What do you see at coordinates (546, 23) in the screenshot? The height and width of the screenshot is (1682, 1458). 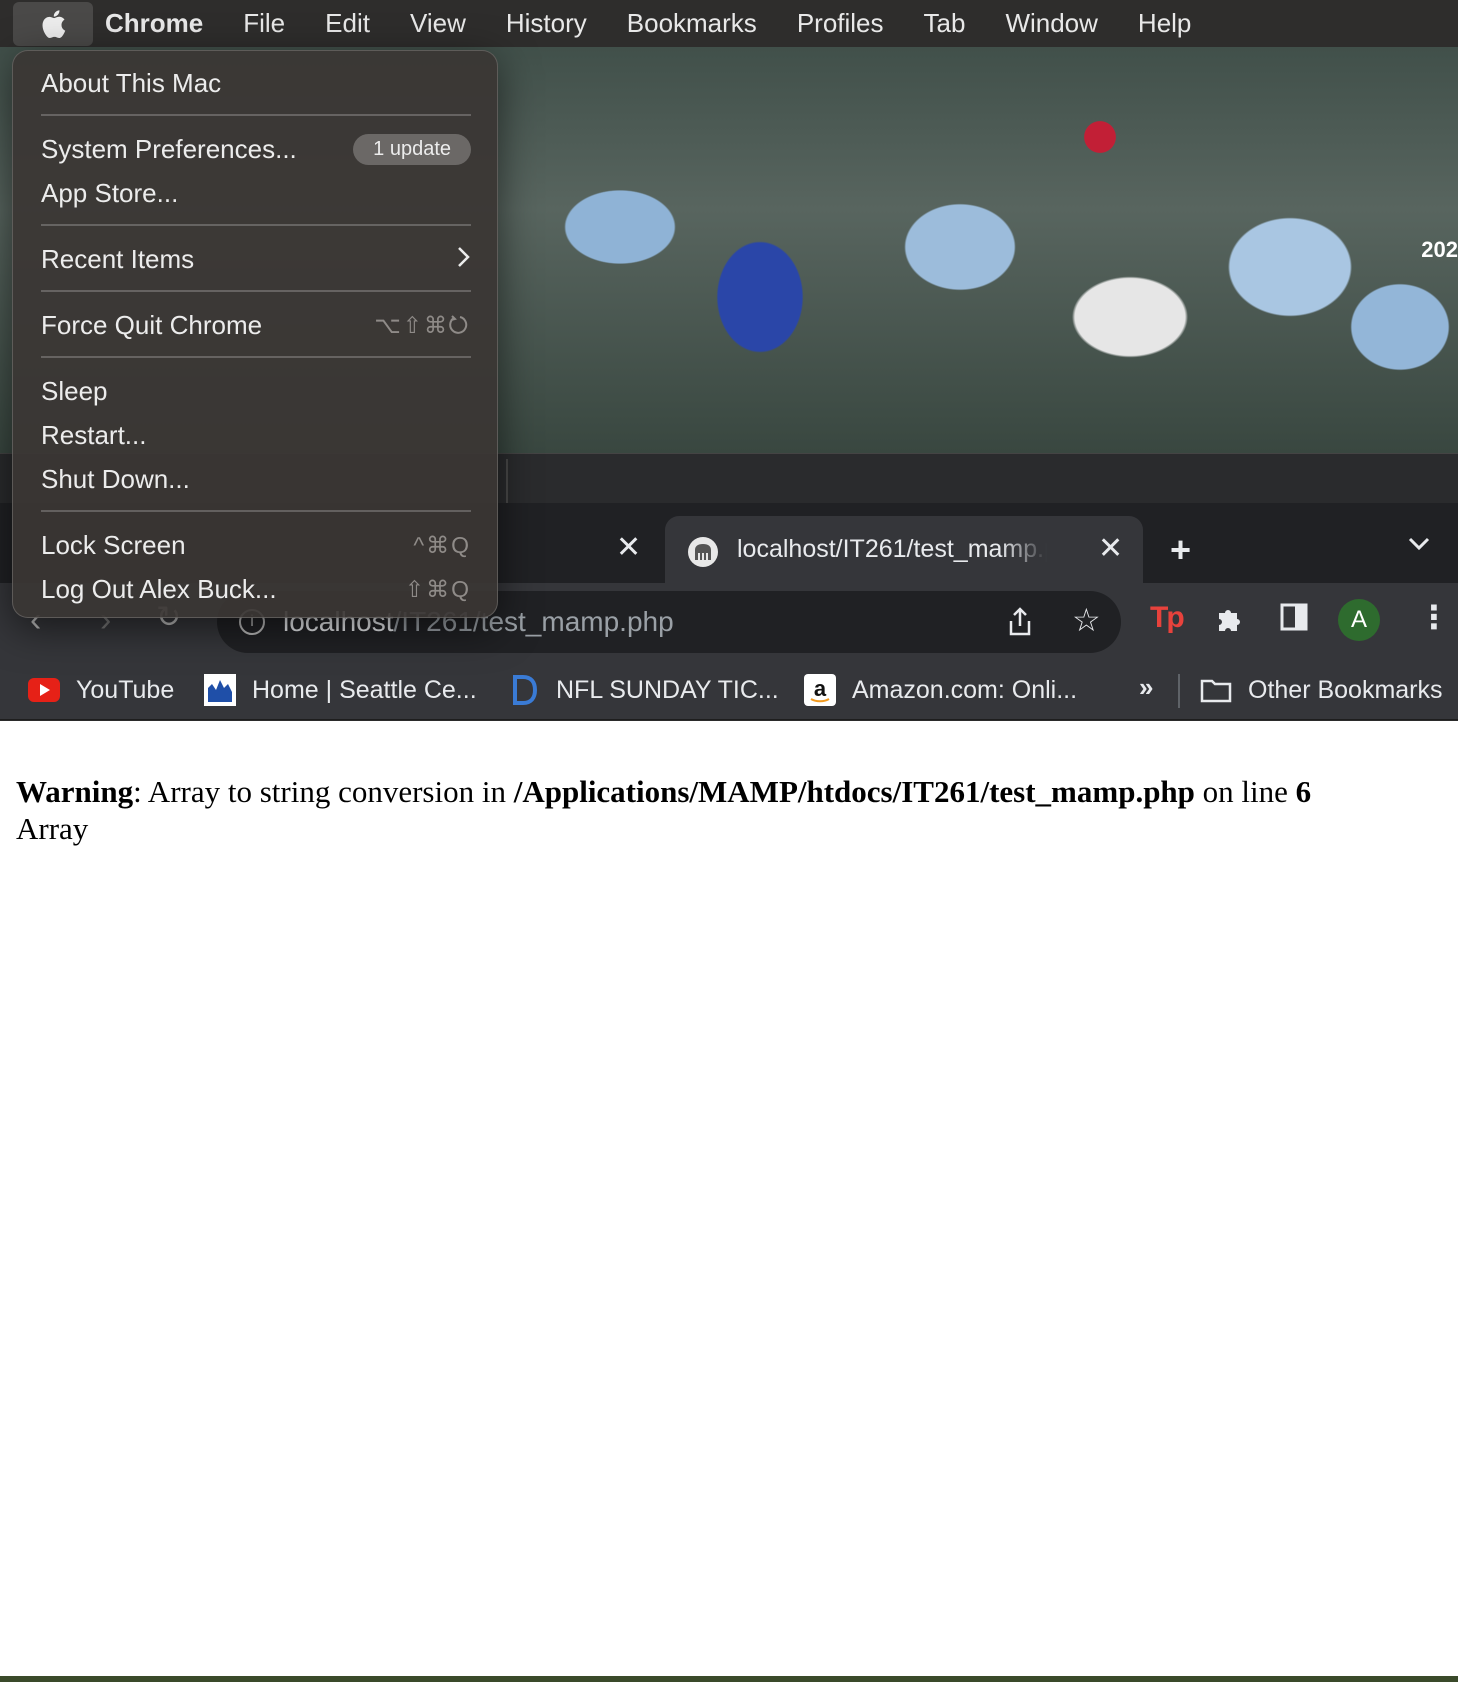 I see `menubar-history: History` at bounding box center [546, 23].